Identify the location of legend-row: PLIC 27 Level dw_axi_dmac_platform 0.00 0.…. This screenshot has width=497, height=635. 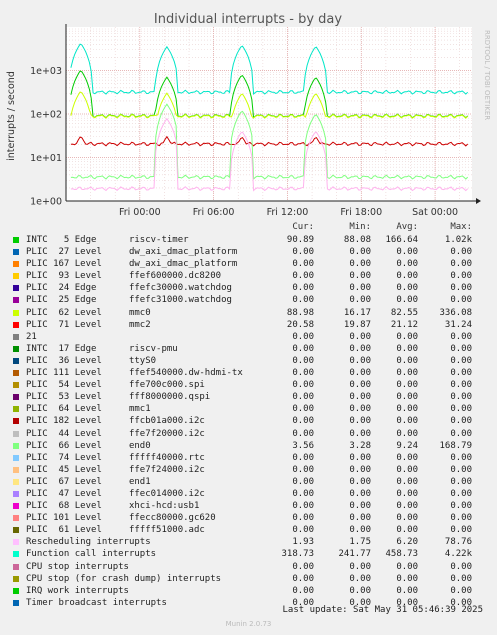
(248, 252).